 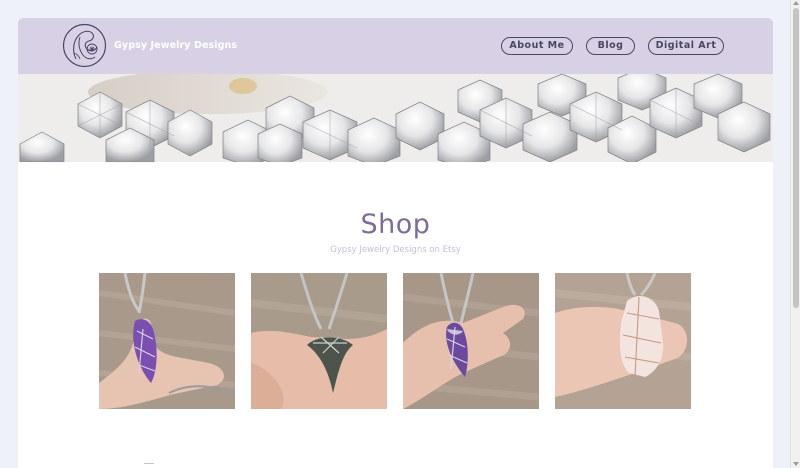 I want to click on site-logo-icon, so click(x=84, y=45).